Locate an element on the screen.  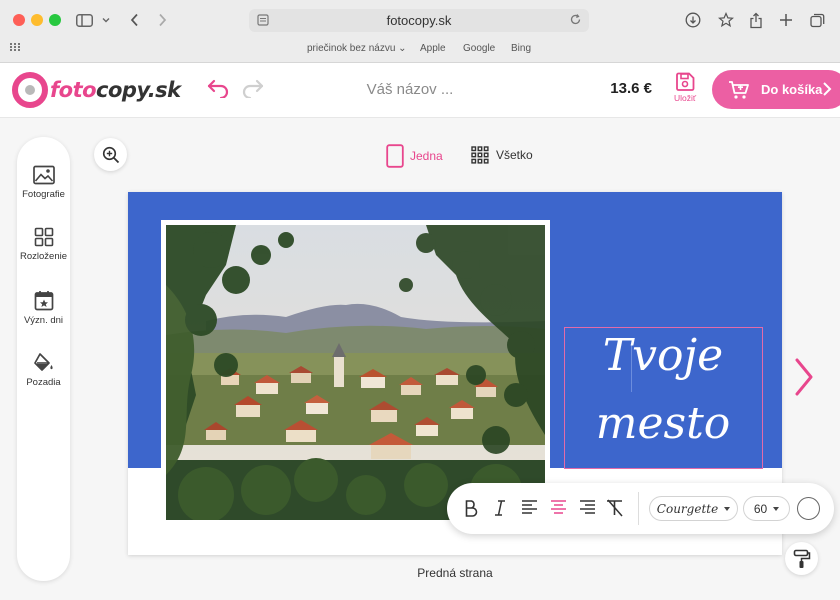
text-toolbar: Courgette 60 is located at coordinates (640, 508).